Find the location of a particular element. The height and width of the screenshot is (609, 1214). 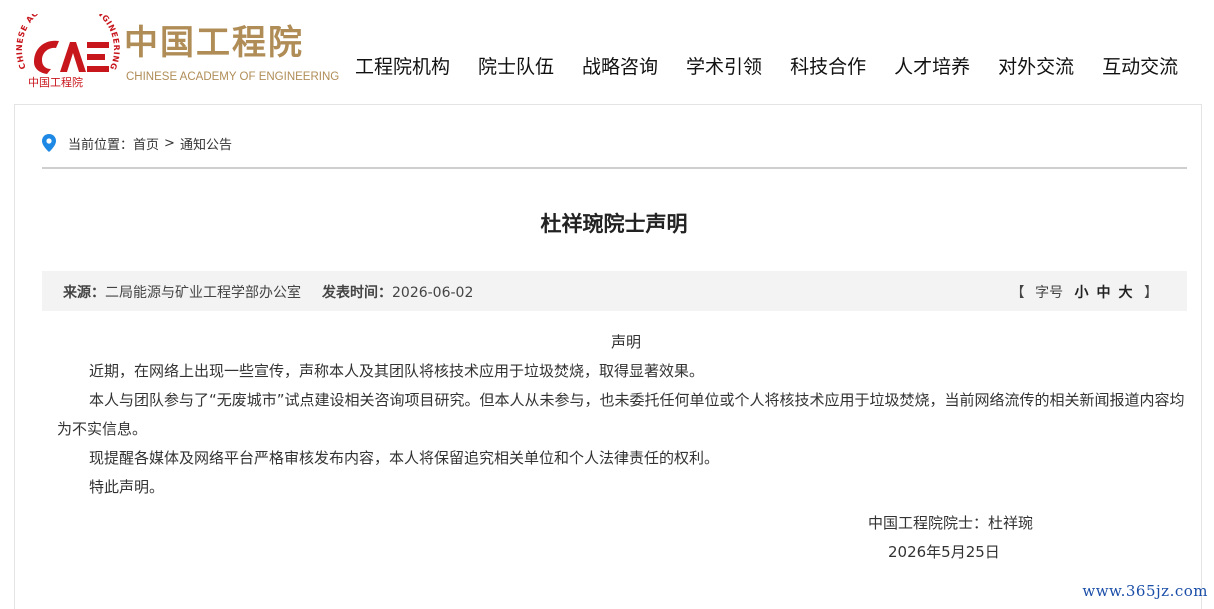

breadcrumb-prefix: 当前位置： is located at coordinates (101, 145).